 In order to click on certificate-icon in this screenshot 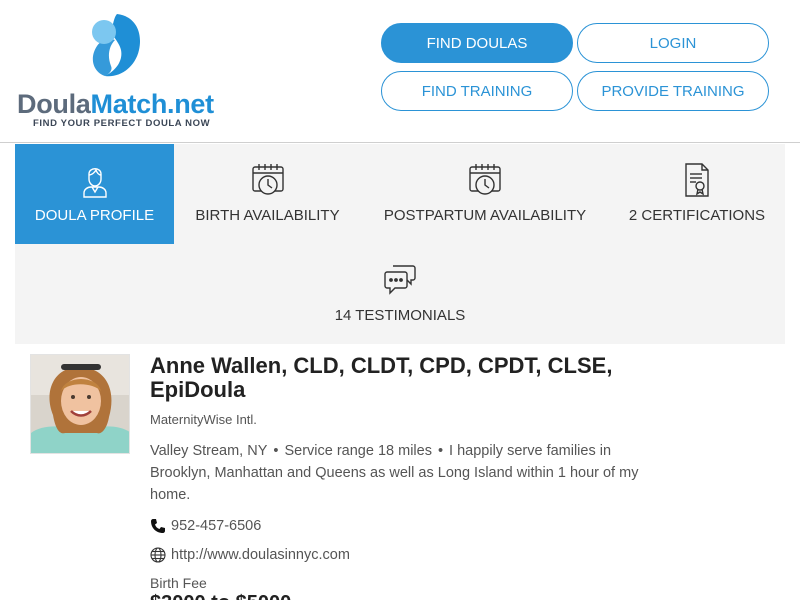, I will do `click(697, 180)`.